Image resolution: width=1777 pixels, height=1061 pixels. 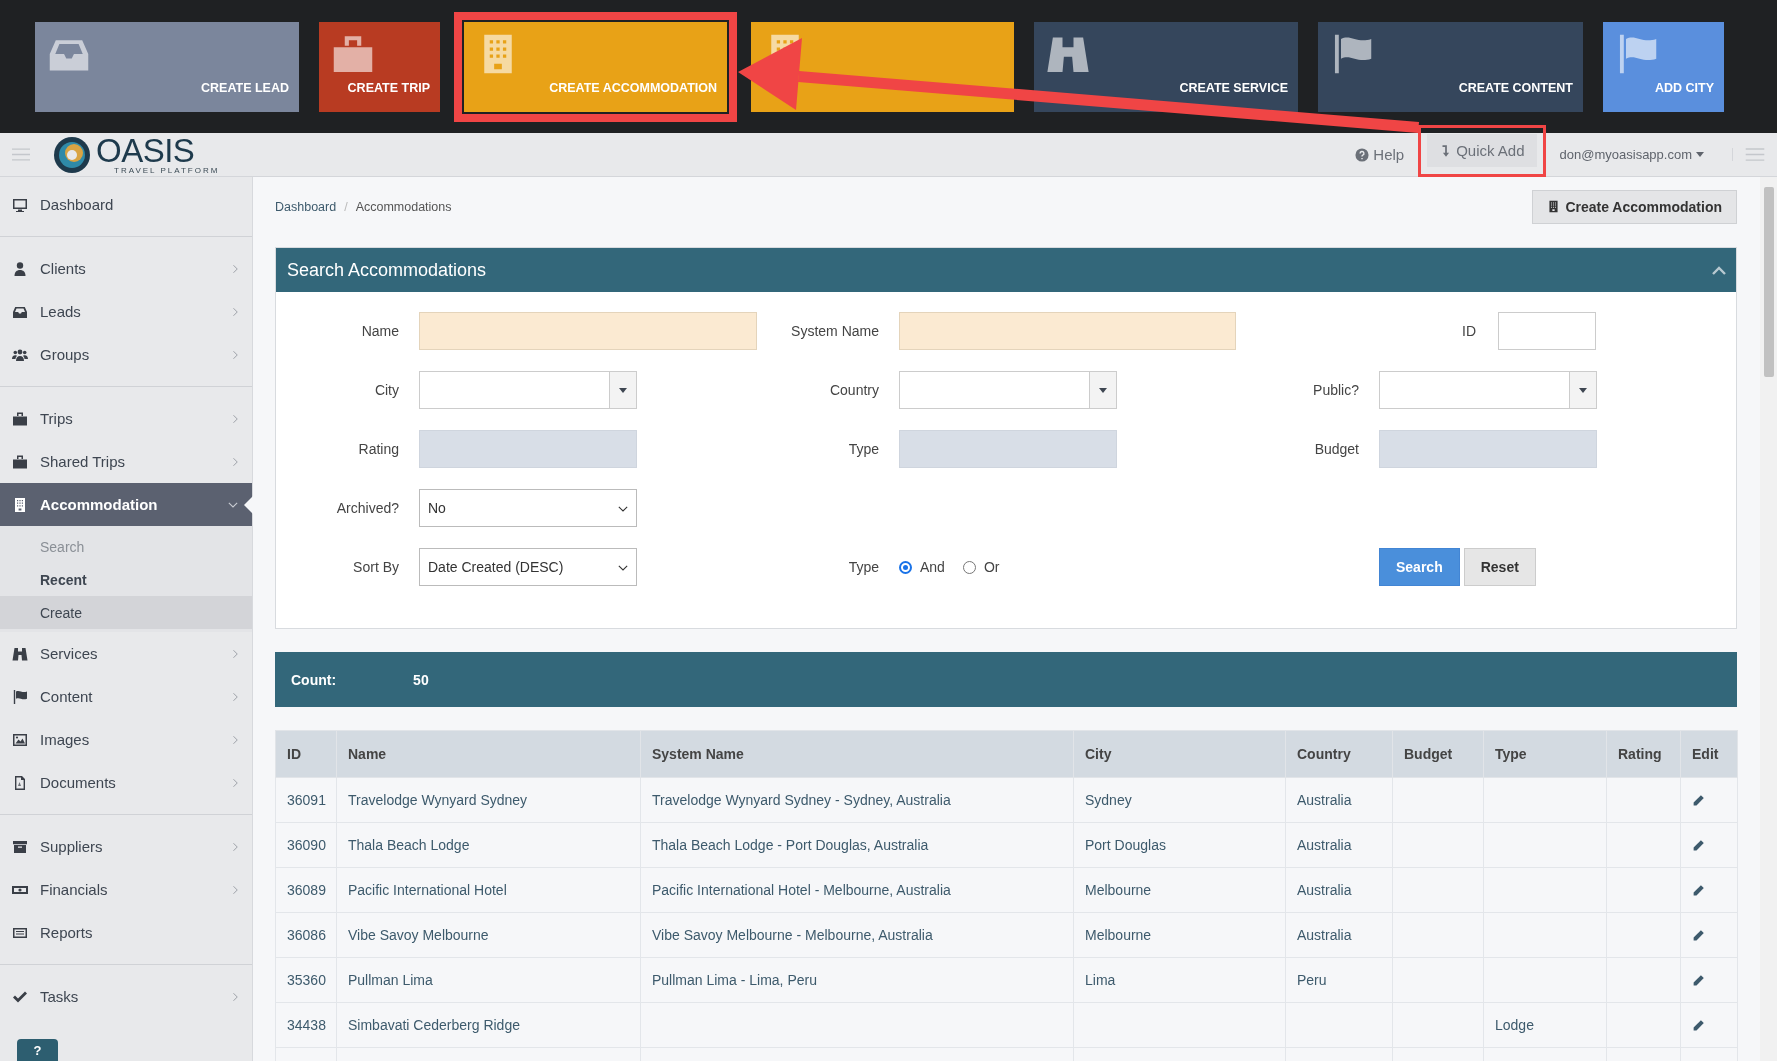 I want to click on column-header: Name, so click(x=488, y=754).